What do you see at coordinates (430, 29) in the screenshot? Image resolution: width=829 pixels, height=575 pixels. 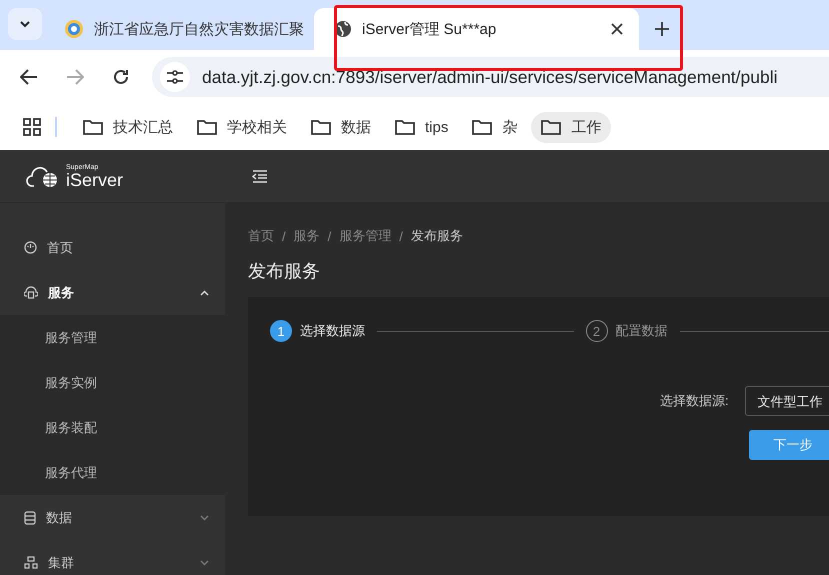 I see `tab-title: iServer管理 Su***ap` at bounding box center [430, 29].